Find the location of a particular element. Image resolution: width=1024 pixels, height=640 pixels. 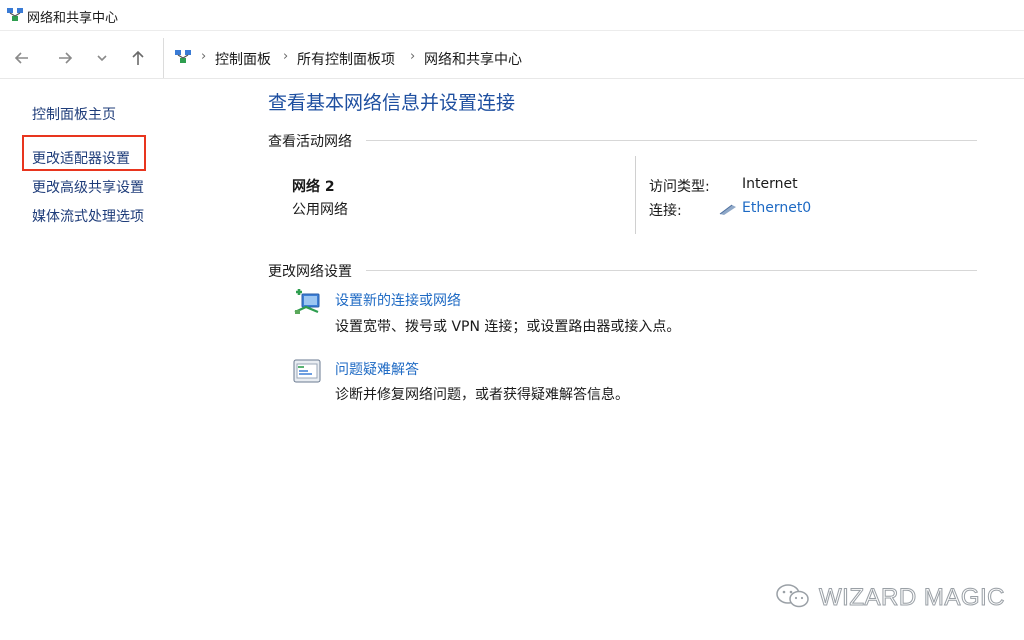

section-title-change-settings: 更改网络设置 is located at coordinates (310, 272).